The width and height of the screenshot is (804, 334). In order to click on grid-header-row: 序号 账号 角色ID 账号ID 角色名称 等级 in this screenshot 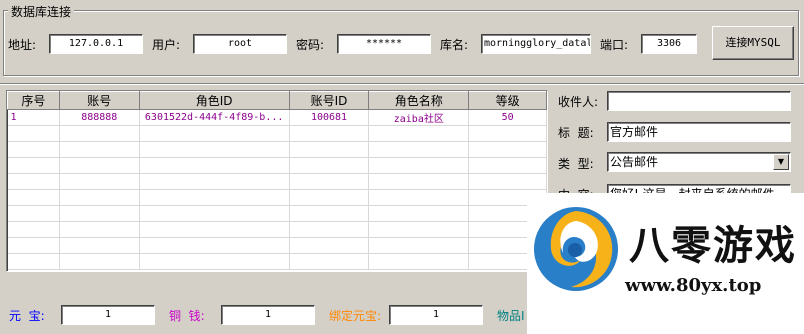, I will do `click(277, 100)`.